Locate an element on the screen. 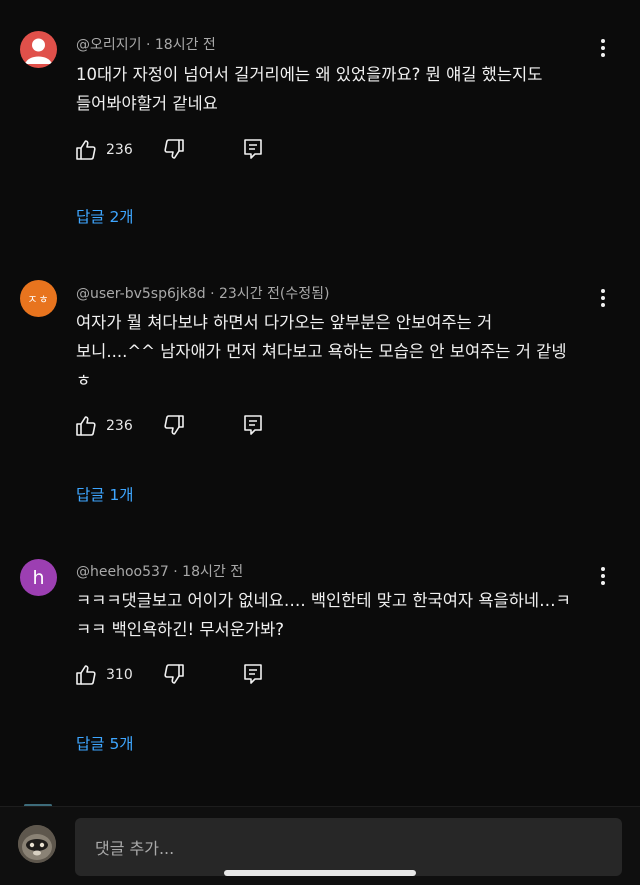 This screenshot has width=640, height=885. view-replies-button: 답글 2개 is located at coordinates (105, 216).